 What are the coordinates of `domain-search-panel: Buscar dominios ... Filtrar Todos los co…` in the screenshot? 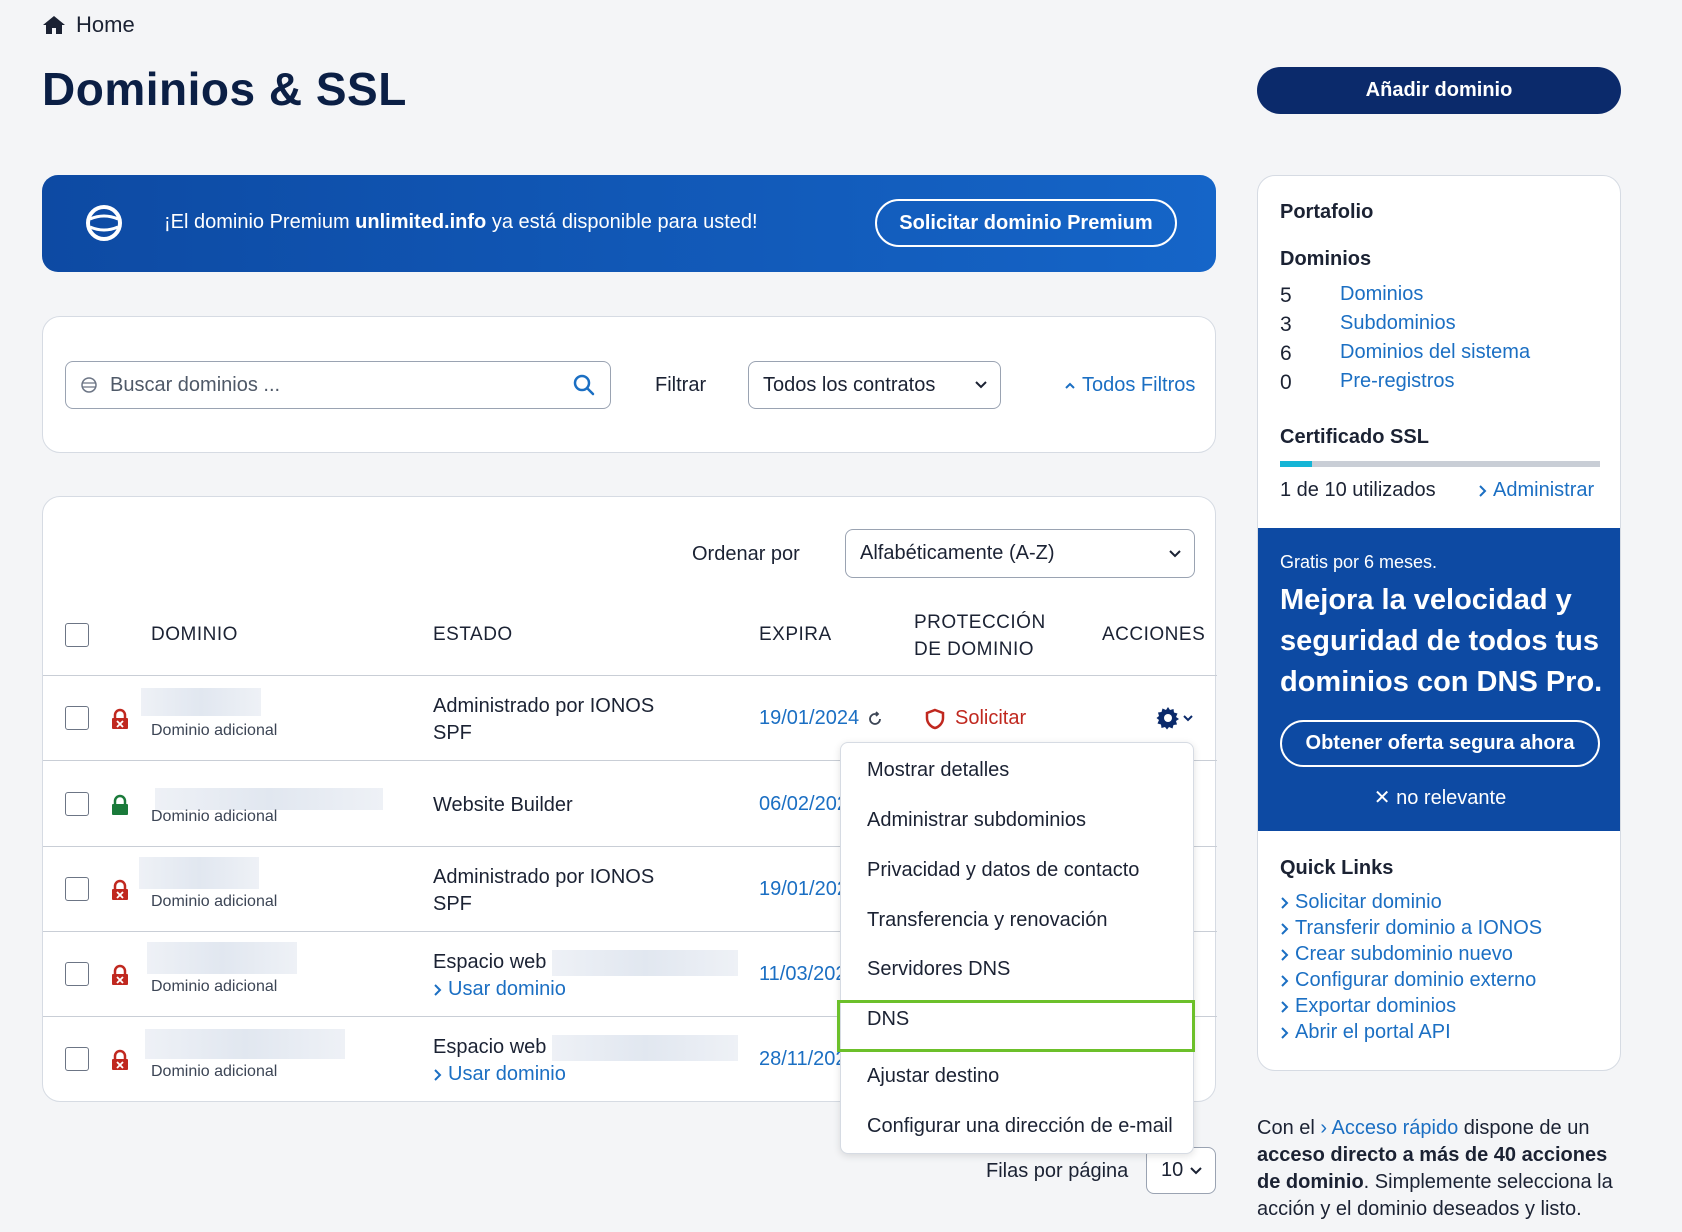 It's located at (629, 384).